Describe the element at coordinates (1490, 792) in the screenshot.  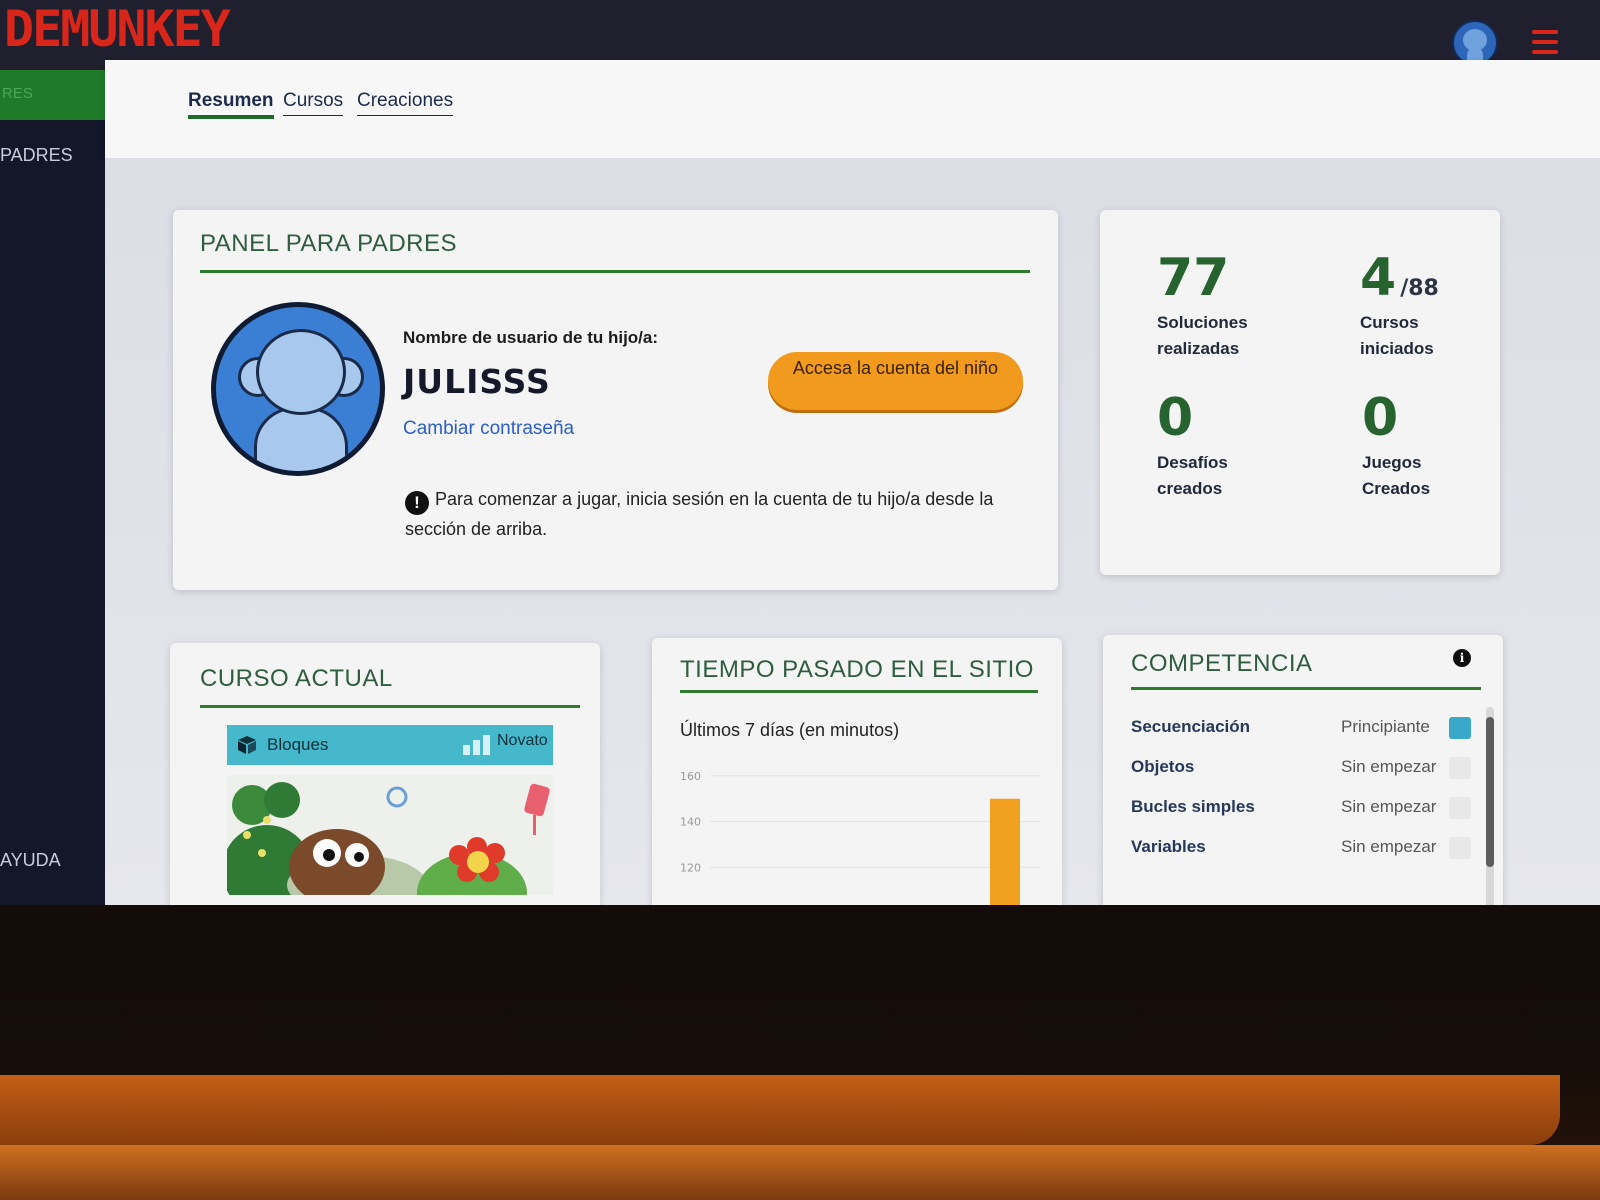
I see `scrollbar-thumb` at that location.